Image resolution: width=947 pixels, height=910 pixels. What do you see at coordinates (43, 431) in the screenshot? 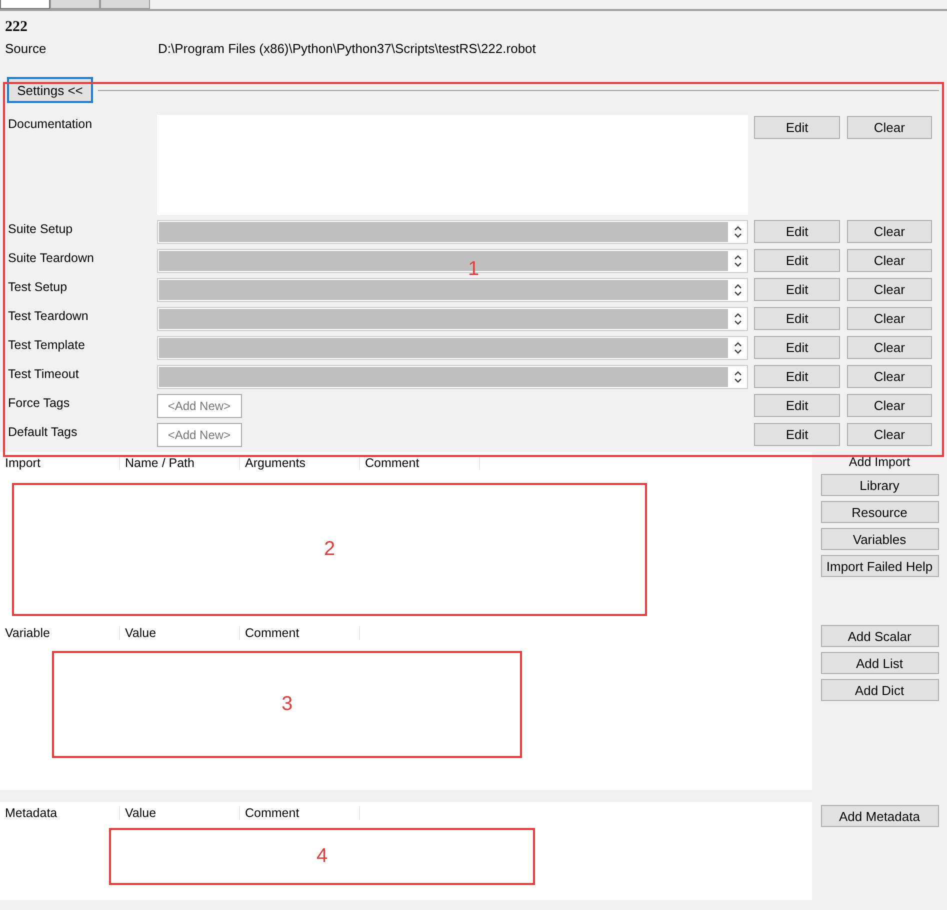
I see `setting-label: Default Tags` at bounding box center [43, 431].